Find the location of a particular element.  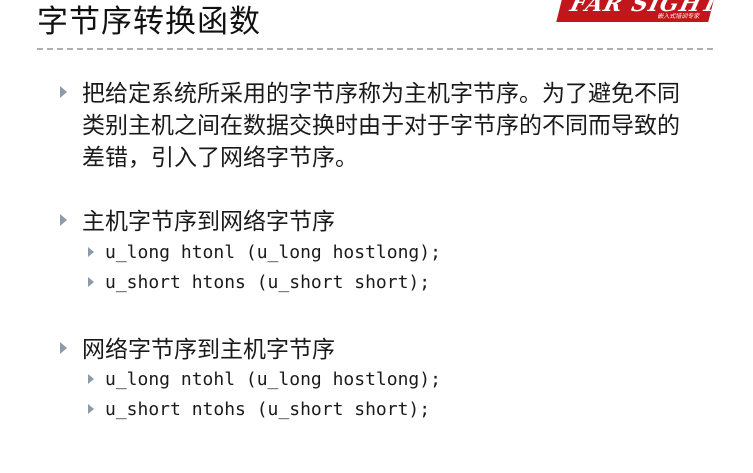

title-divider is located at coordinates (375, 49).